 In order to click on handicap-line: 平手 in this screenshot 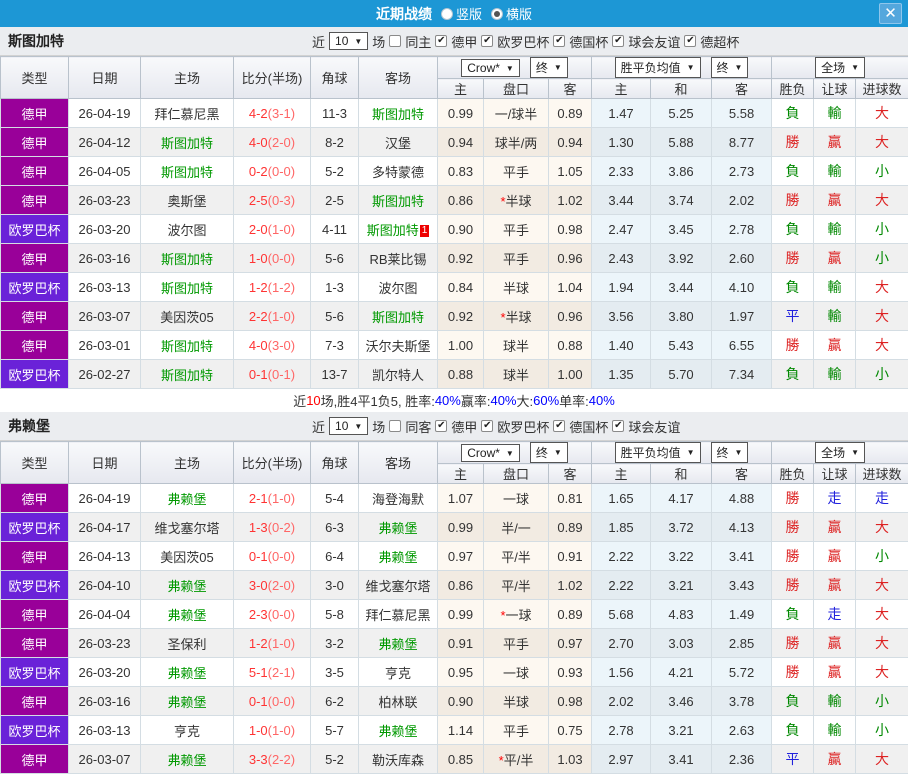, I will do `click(516, 730)`.